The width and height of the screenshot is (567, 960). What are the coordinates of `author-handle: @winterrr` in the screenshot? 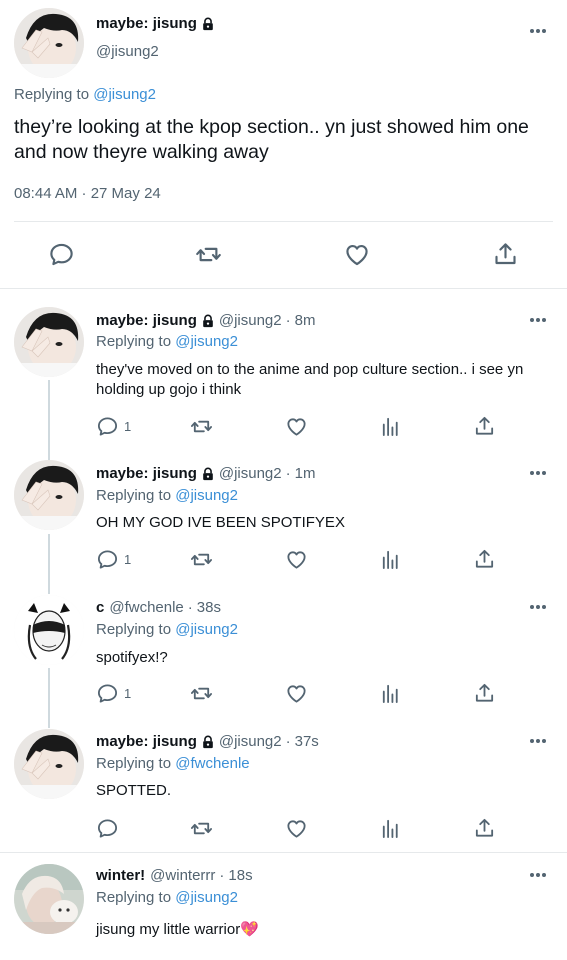 It's located at (182, 875).